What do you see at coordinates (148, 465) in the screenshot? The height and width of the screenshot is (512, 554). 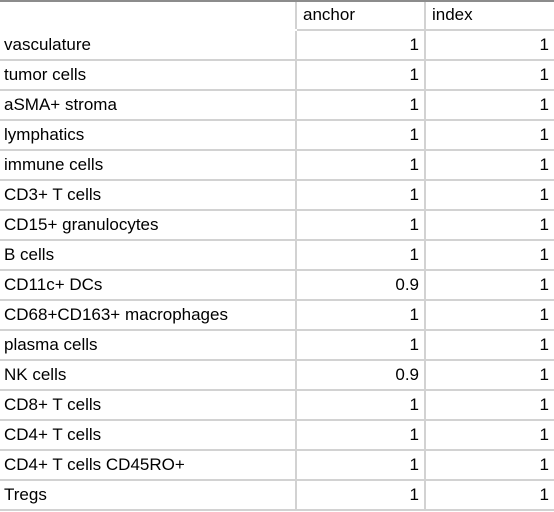 I see `row-label: CD4+ T cells CD45RO+` at bounding box center [148, 465].